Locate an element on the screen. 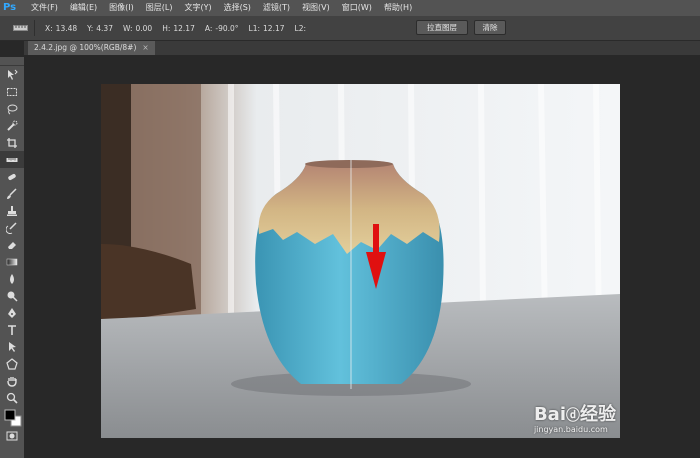  option-w: W: 0.00 is located at coordinates (137, 28).